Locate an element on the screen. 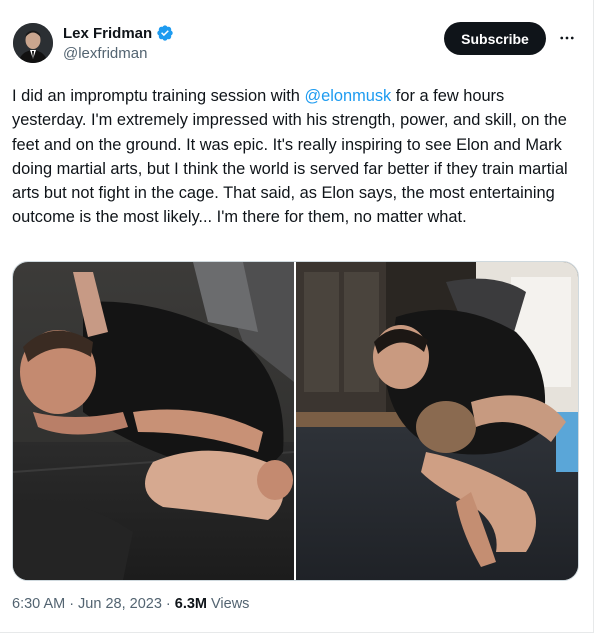 The width and height of the screenshot is (594, 633). mention-link: @elonmusk is located at coordinates (347, 96).